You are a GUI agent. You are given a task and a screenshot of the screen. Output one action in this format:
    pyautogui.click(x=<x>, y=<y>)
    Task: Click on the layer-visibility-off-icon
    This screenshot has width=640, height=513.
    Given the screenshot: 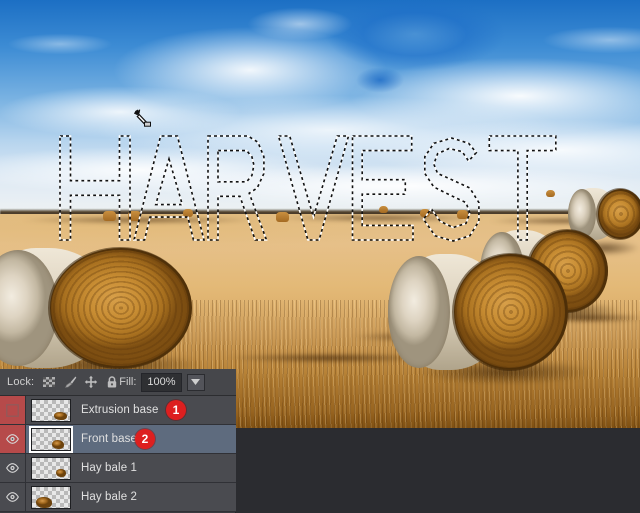 What is the action you would take?
    pyautogui.click(x=13, y=410)
    